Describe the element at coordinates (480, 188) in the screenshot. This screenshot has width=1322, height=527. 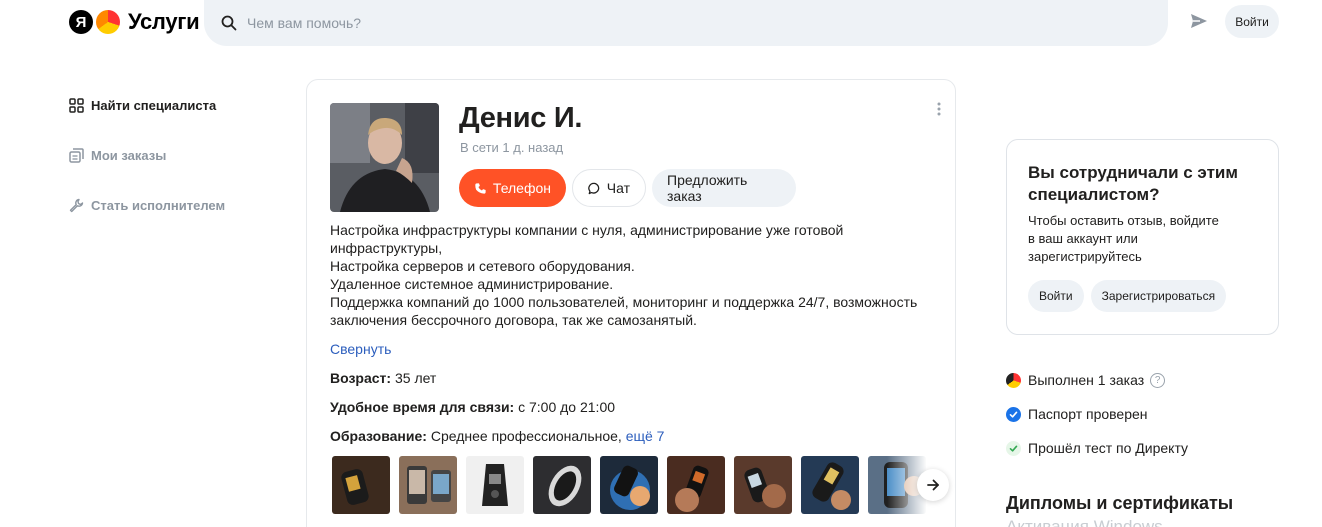
I see `phone-icon` at that location.